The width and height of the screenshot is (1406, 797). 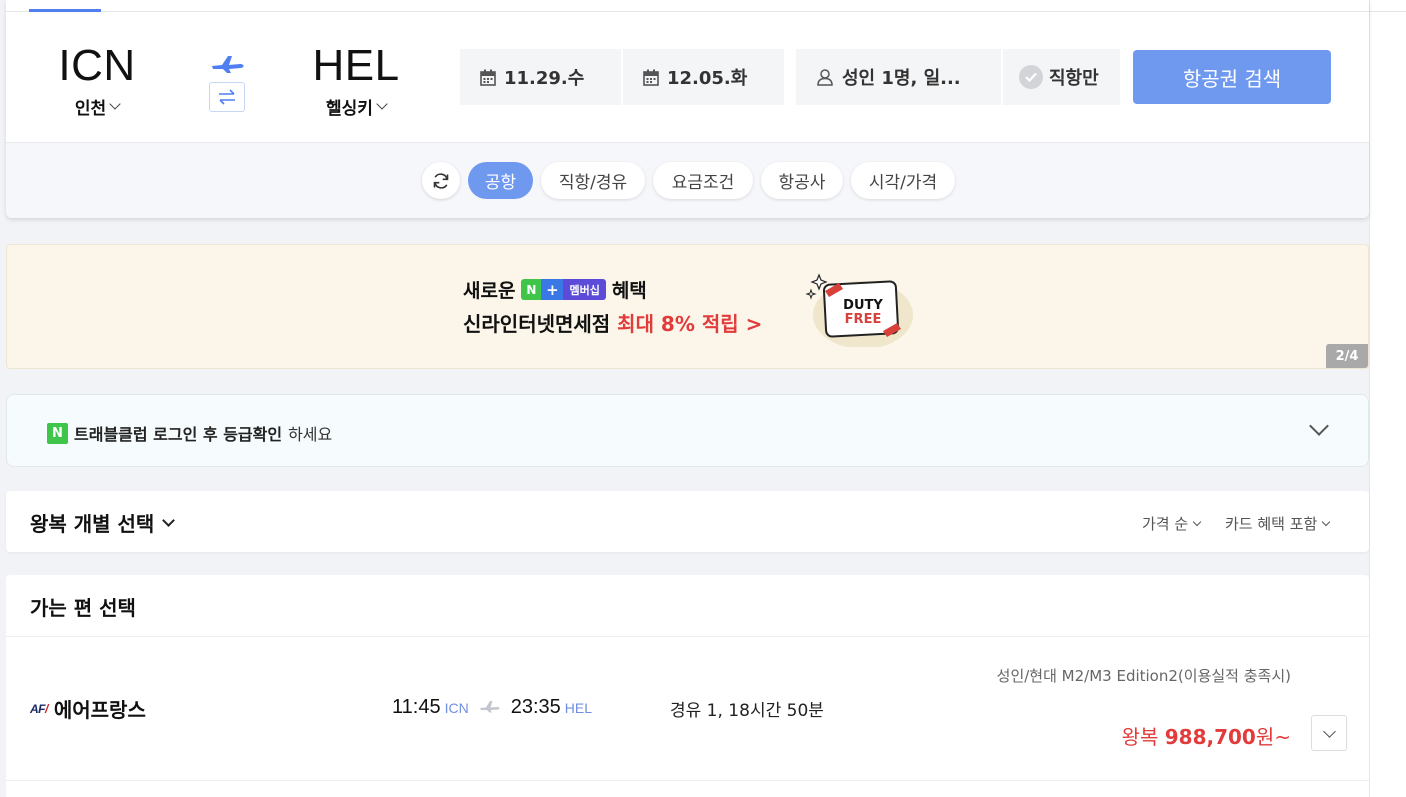 What do you see at coordinates (98, 106) in the screenshot?
I see `origin-city-select: 인천` at bounding box center [98, 106].